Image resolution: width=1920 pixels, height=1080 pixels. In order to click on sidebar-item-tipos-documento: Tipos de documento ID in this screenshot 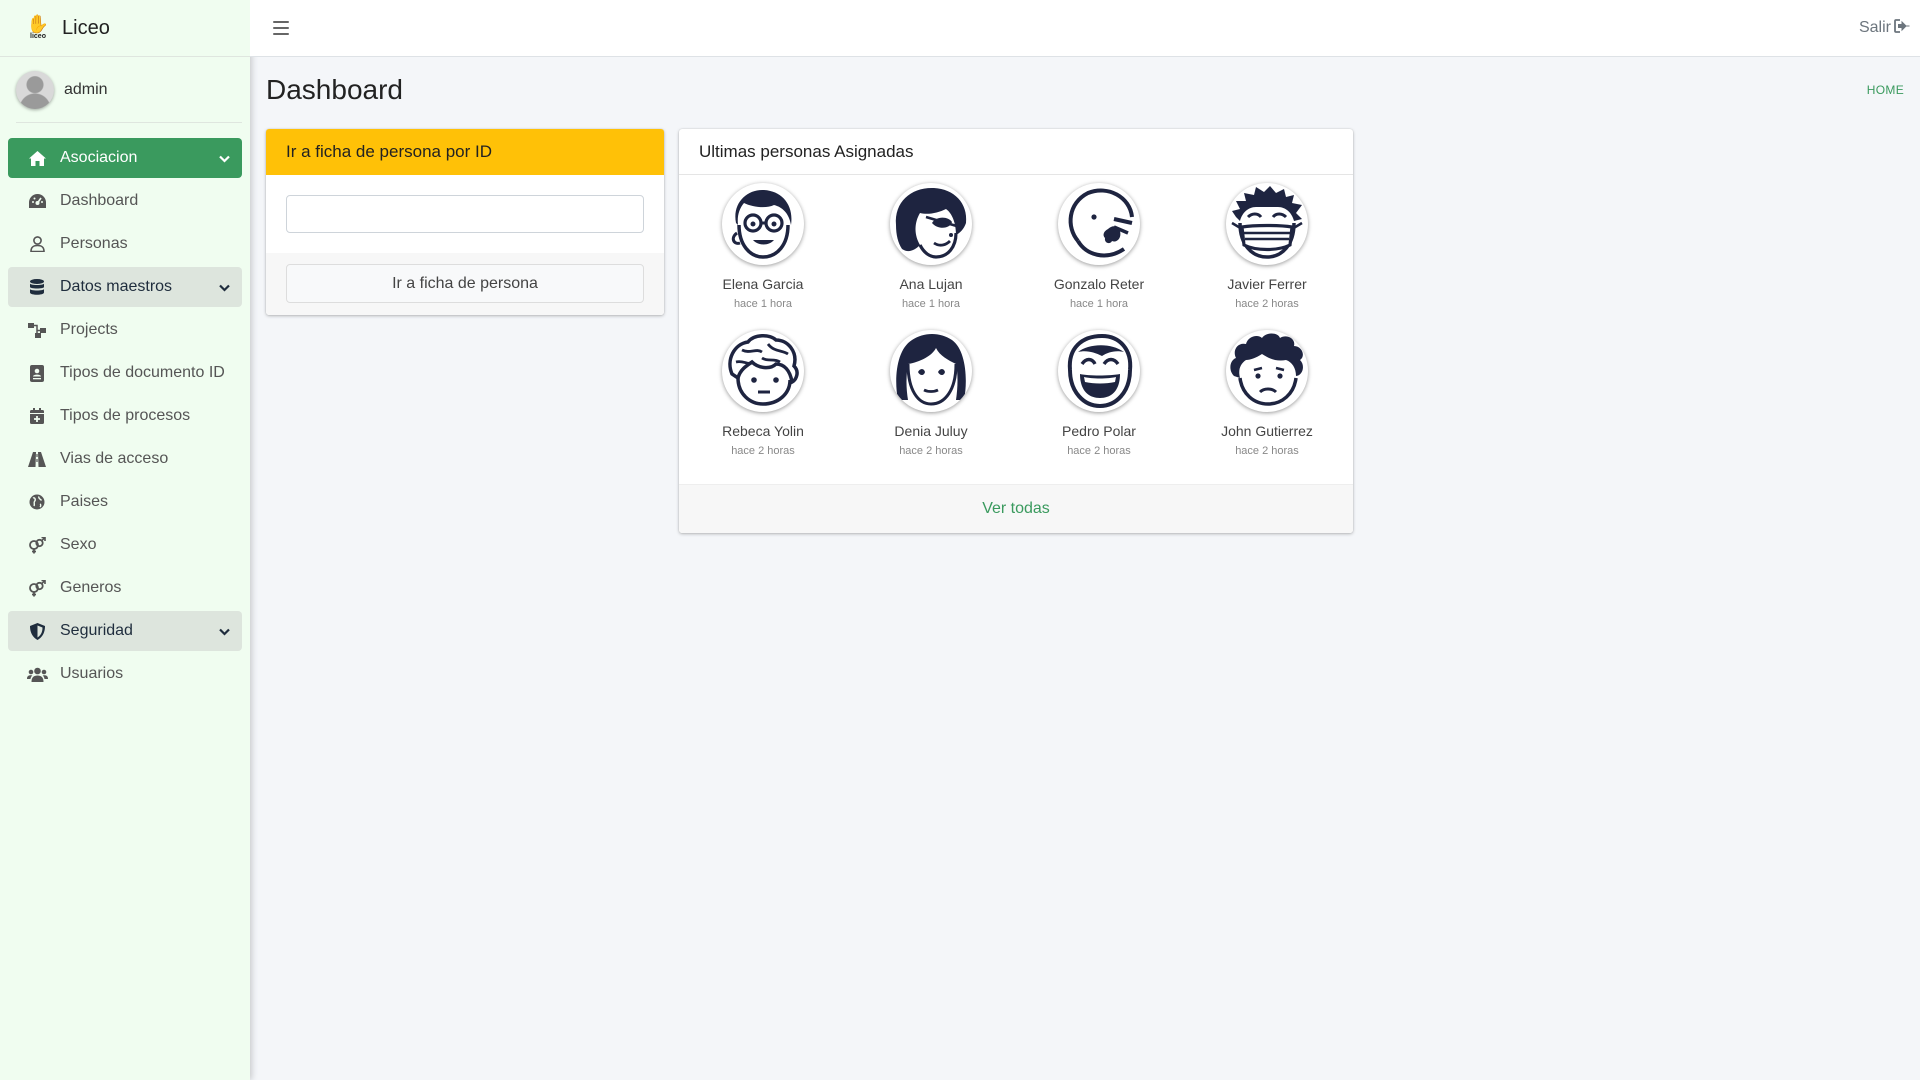, I will do `click(125, 373)`.